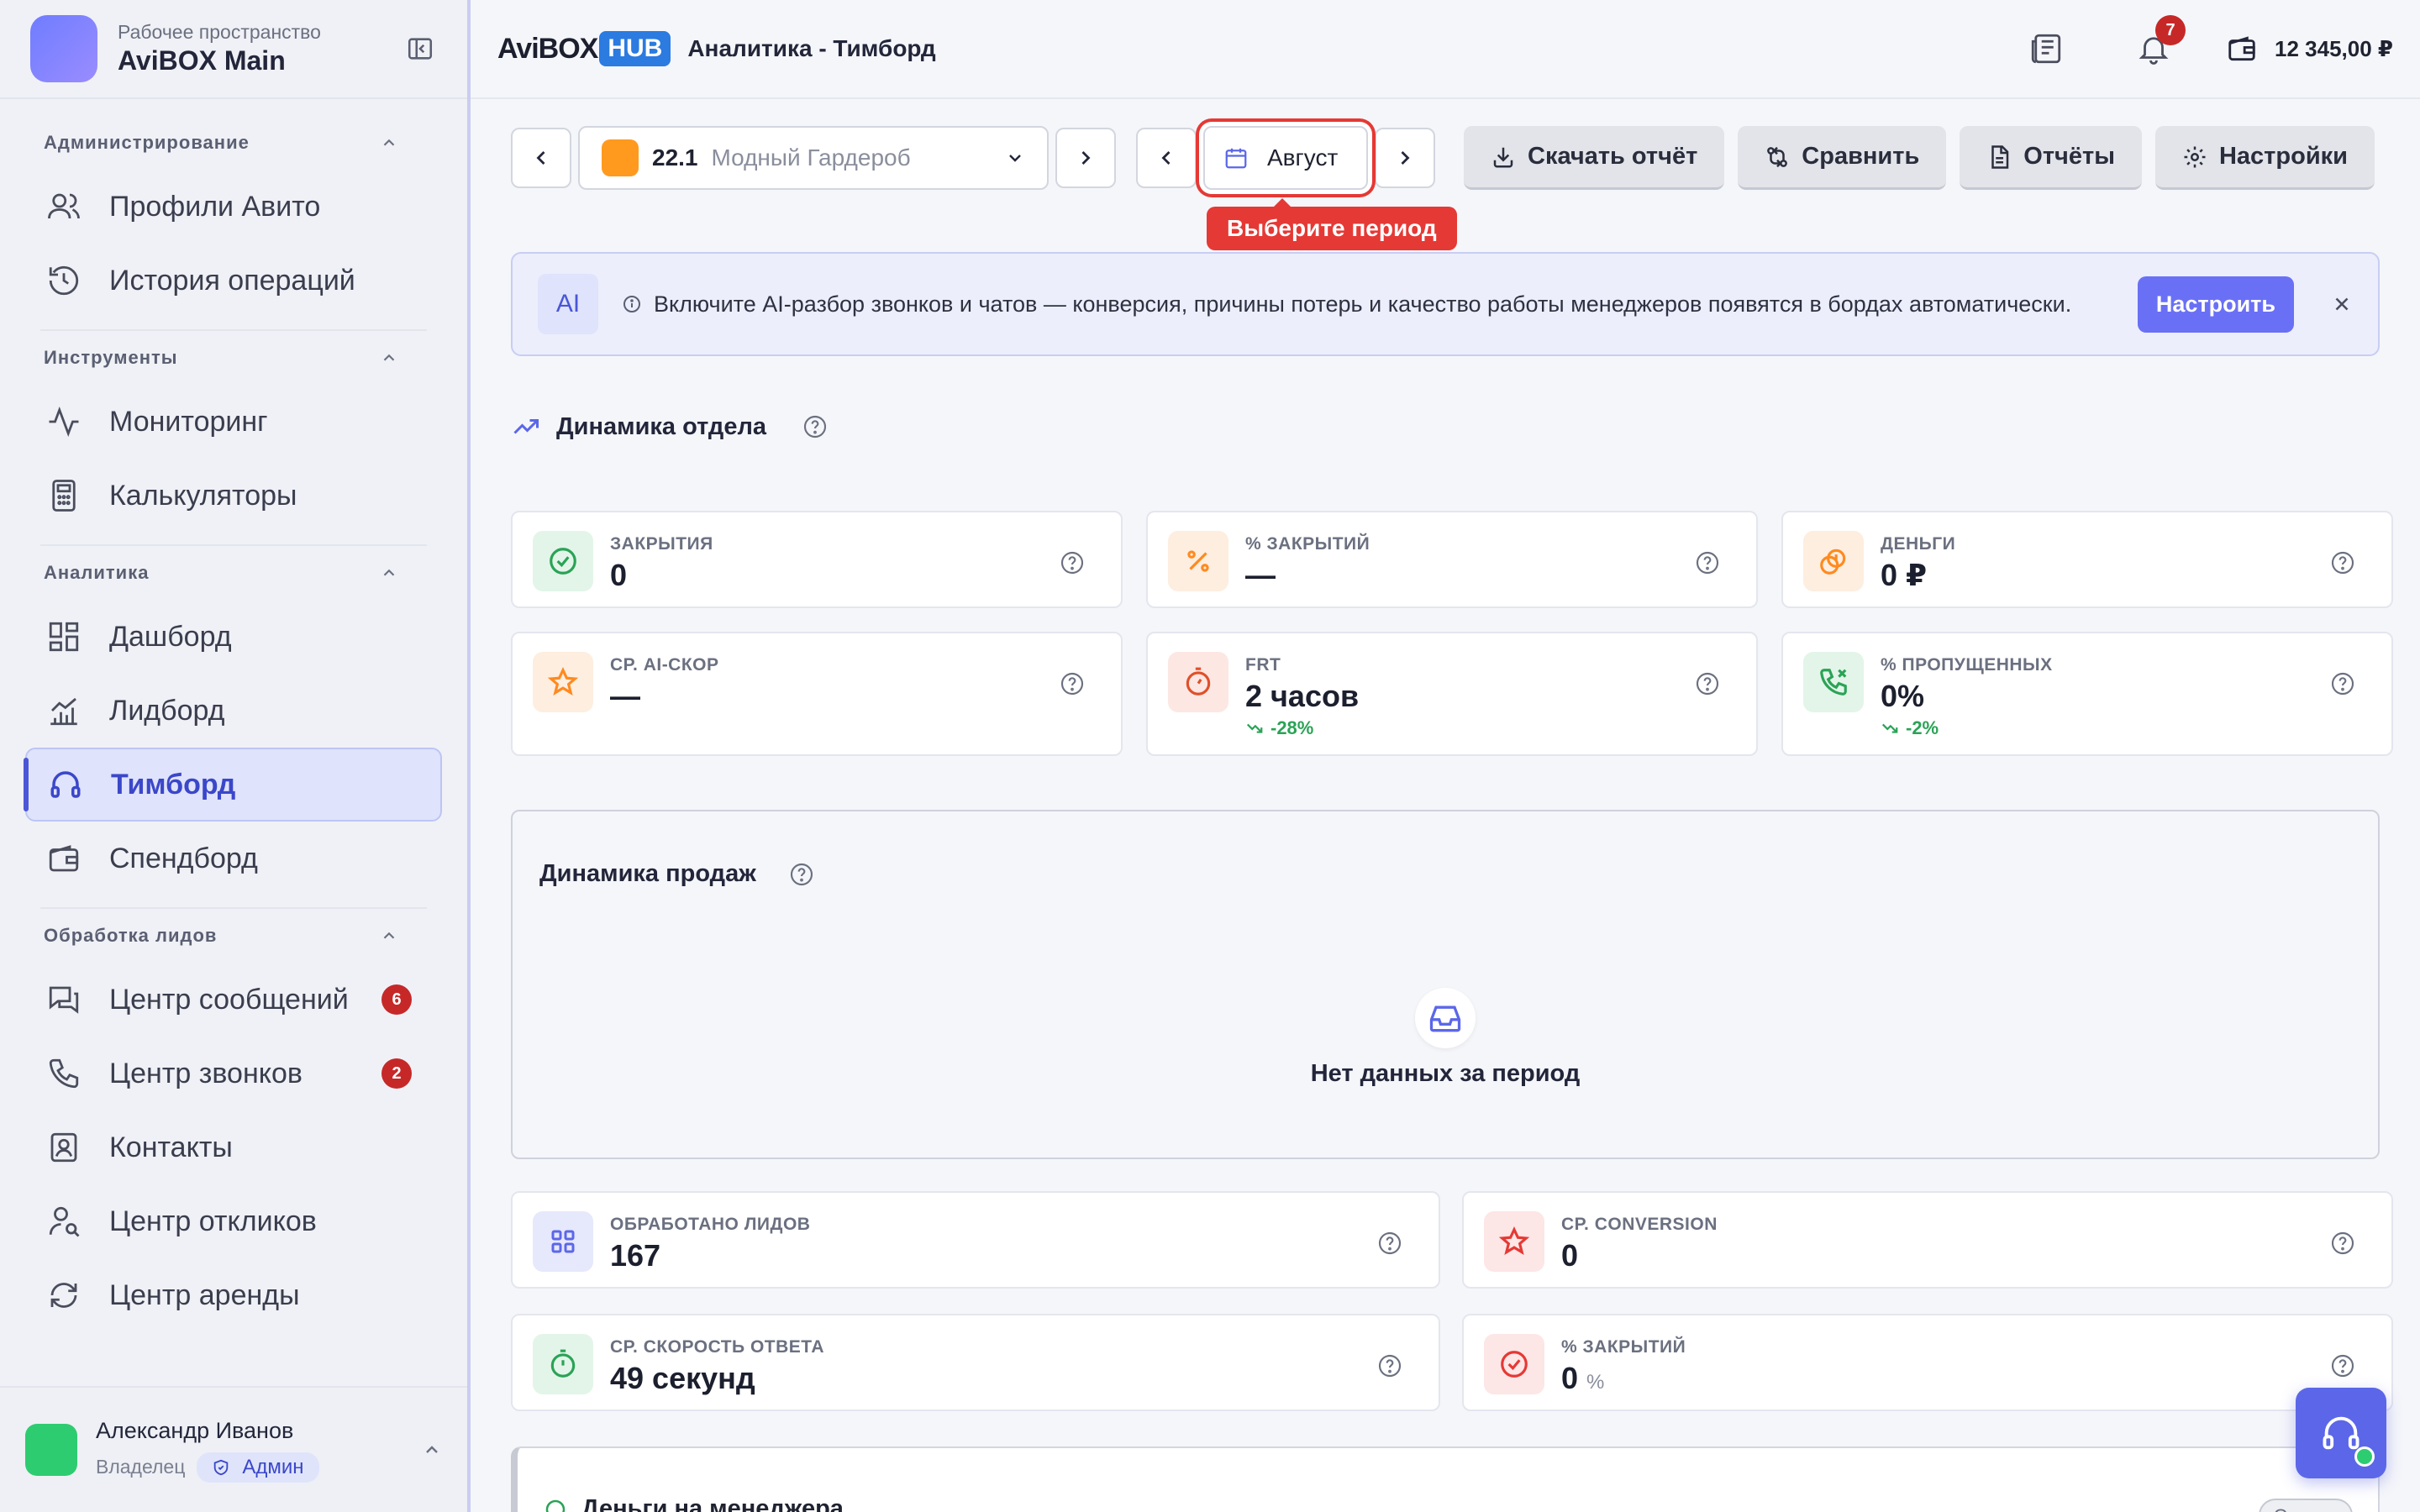 This screenshot has width=2420, height=1512. What do you see at coordinates (1967, 665) in the screenshot?
I see `kpi-label: % ПРОПУЩЕННЫХ` at bounding box center [1967, 665].